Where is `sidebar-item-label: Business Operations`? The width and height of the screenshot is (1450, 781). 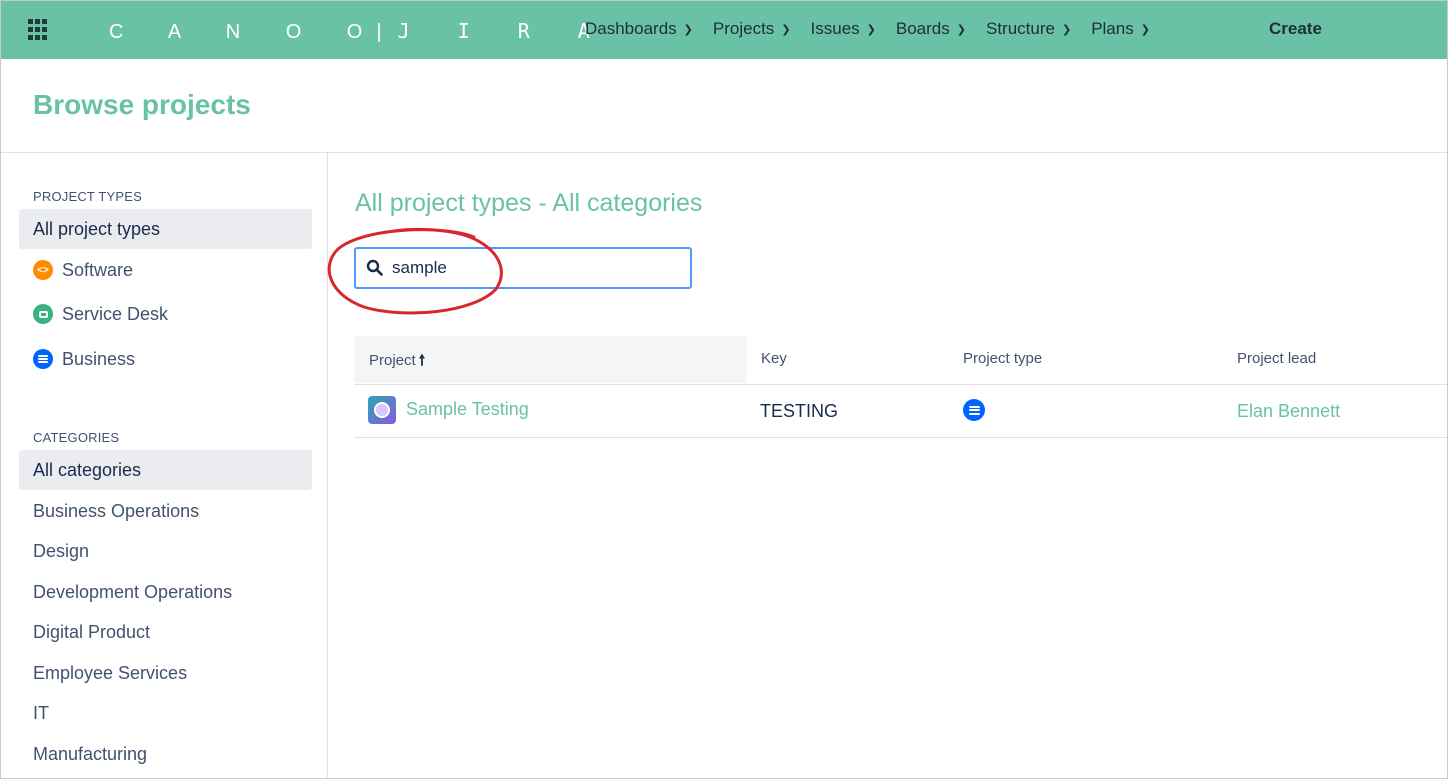 sidebar-item-label: Business Operations is located at coordinates (116, 510).